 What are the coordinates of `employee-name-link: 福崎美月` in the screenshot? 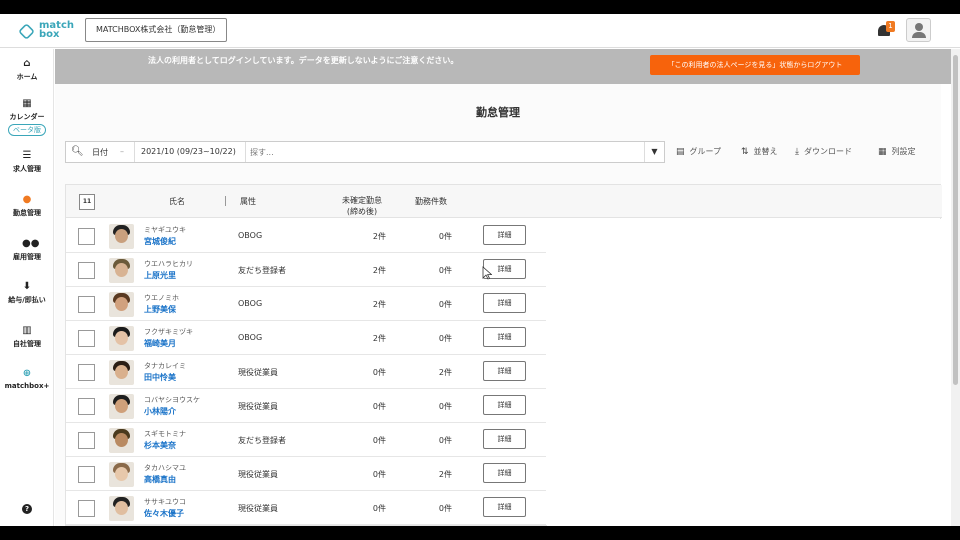 It's located at (160, 343).